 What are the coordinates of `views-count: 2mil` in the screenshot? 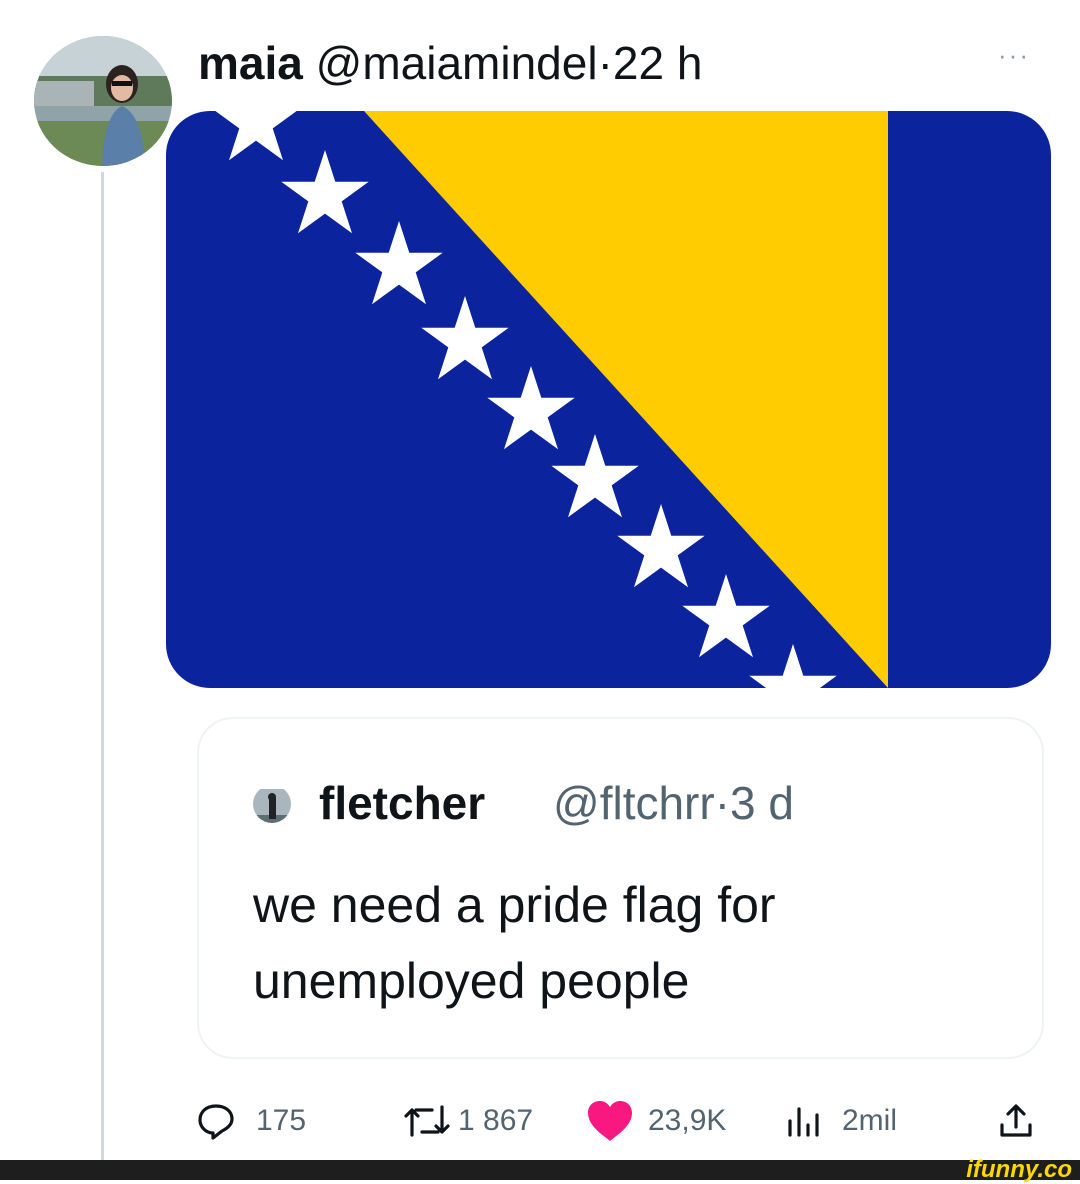 It's located at (870, 1120).